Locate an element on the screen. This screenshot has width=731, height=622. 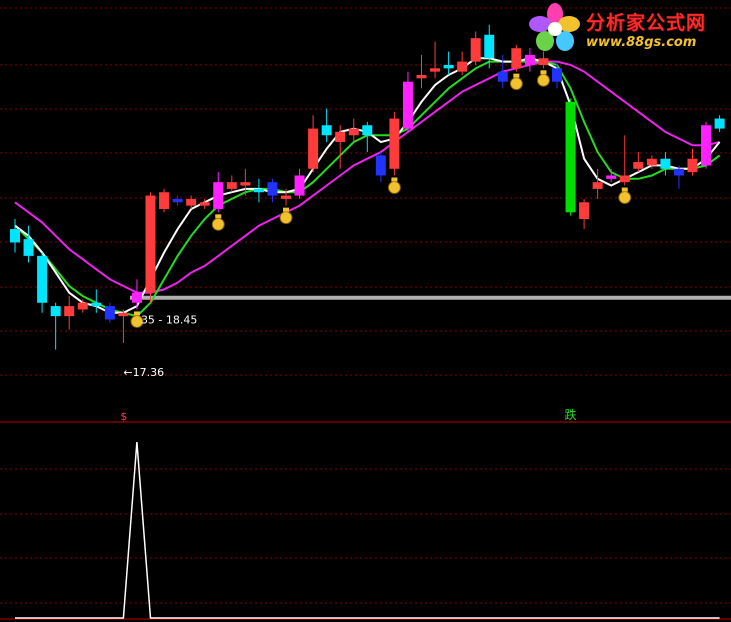
watermark-logo: 分析家公式网 www.88gs.com is located at coordinates (628, 29).